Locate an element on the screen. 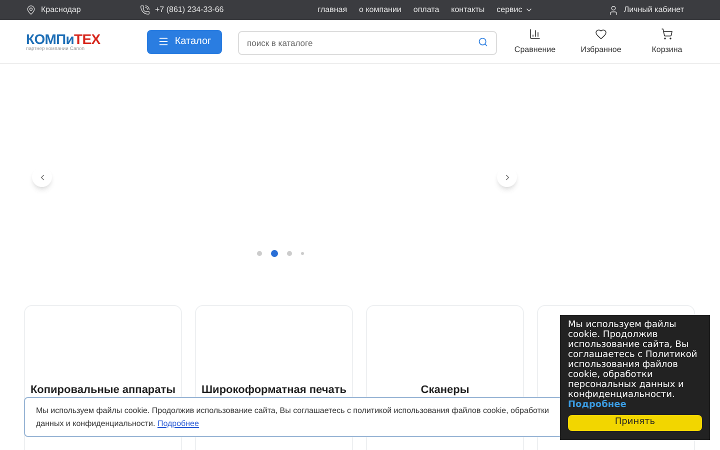  search-field: поиск в каталоге is located at coordinates (367, 42).